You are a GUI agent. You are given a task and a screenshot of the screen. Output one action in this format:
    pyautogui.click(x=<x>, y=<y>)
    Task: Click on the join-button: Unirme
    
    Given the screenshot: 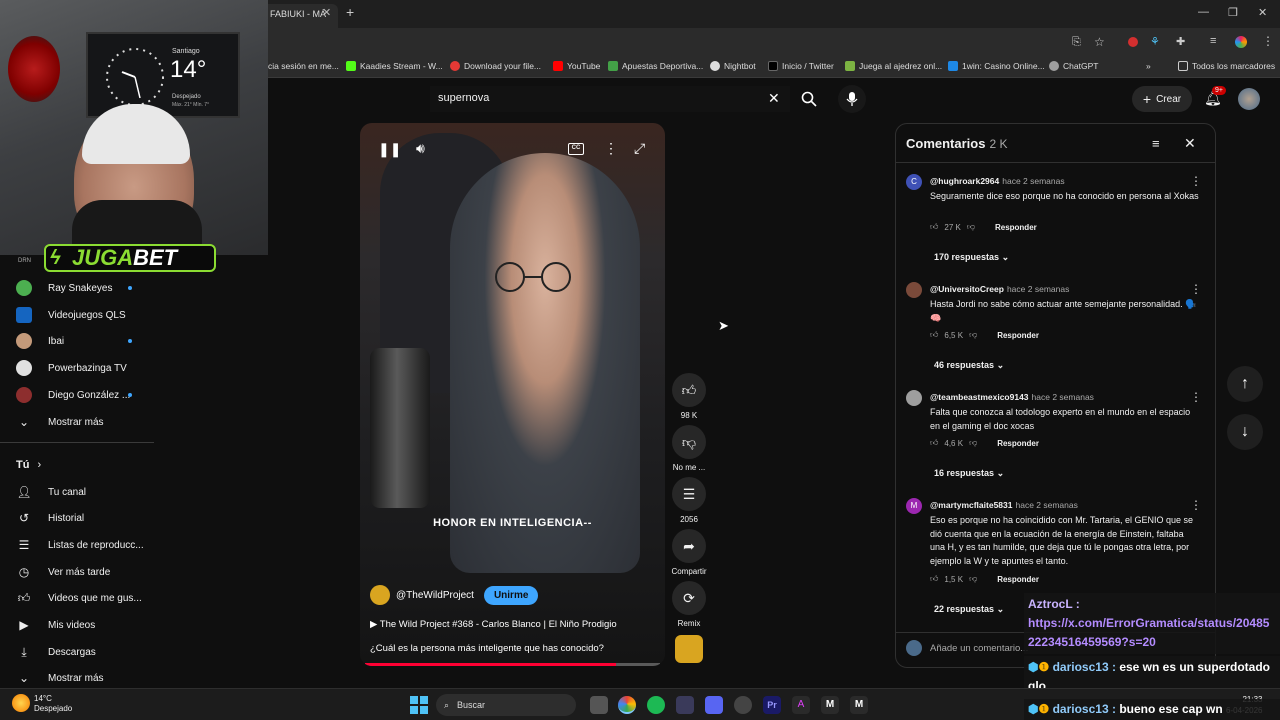 What is the action you would take?
    pyautogui.click(x=511, y=595)
    